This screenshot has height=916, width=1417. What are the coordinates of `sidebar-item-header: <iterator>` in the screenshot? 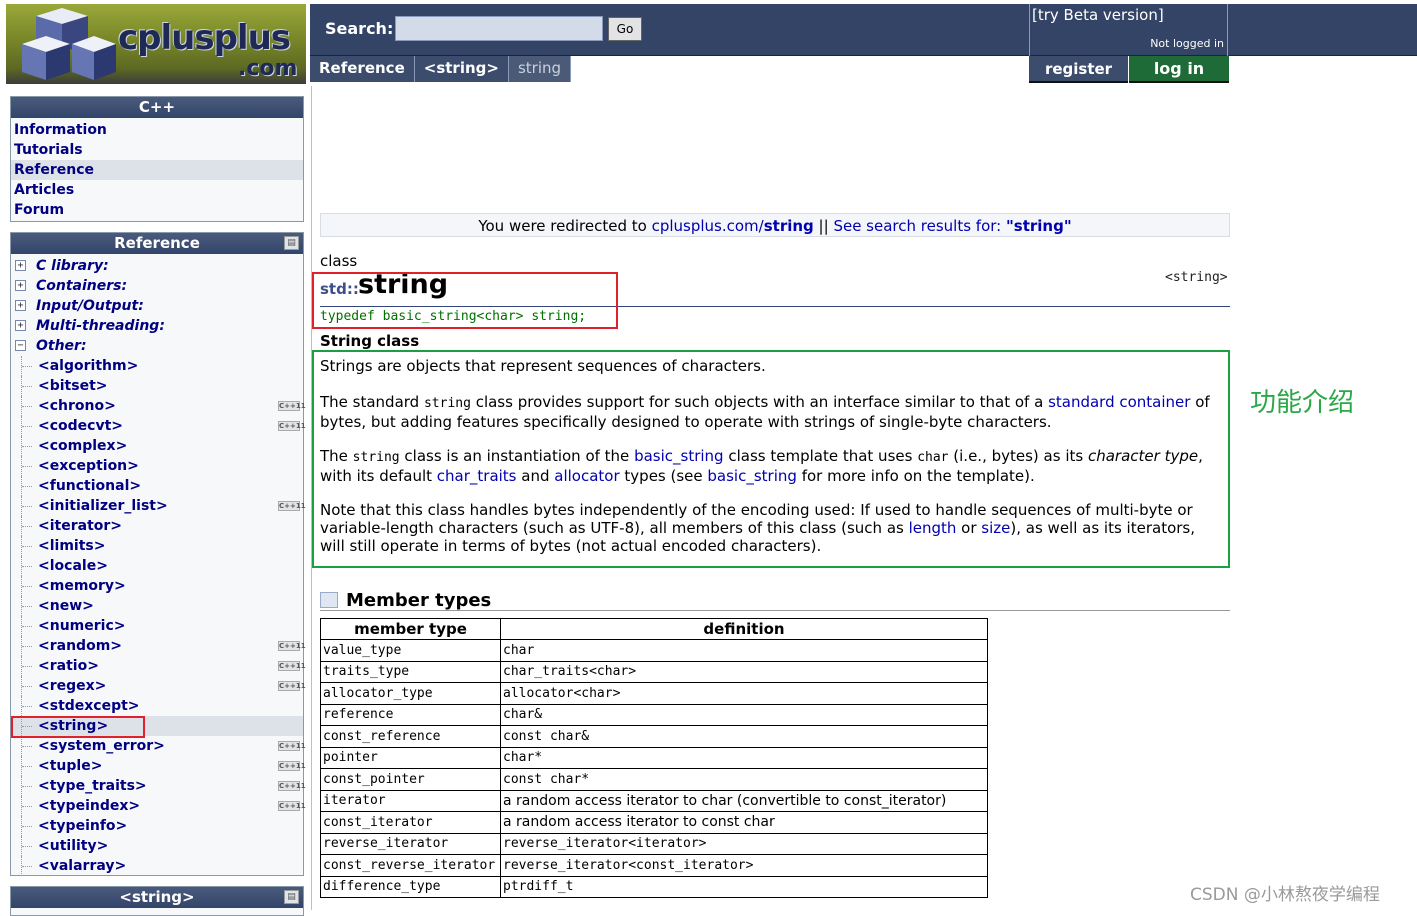 It's located at (157, 526).